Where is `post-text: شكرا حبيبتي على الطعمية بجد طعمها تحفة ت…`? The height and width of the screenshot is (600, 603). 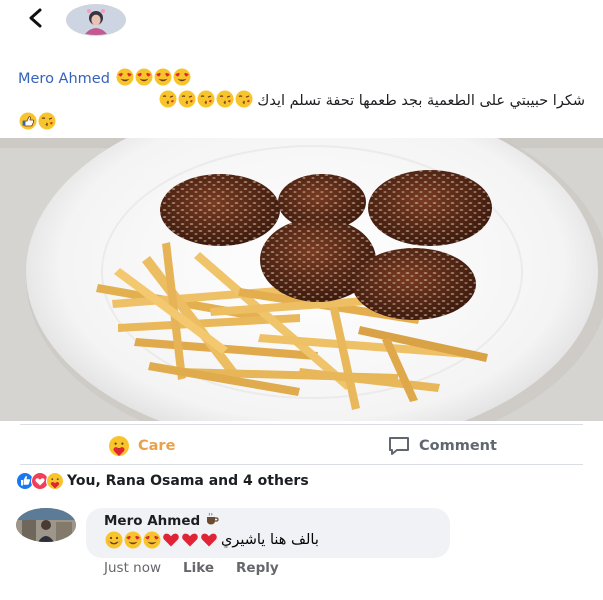
post-text: شكرا حبيبتي على الطعمية بجد طعمها تحفة ت… is located at coordinates (371, 99).